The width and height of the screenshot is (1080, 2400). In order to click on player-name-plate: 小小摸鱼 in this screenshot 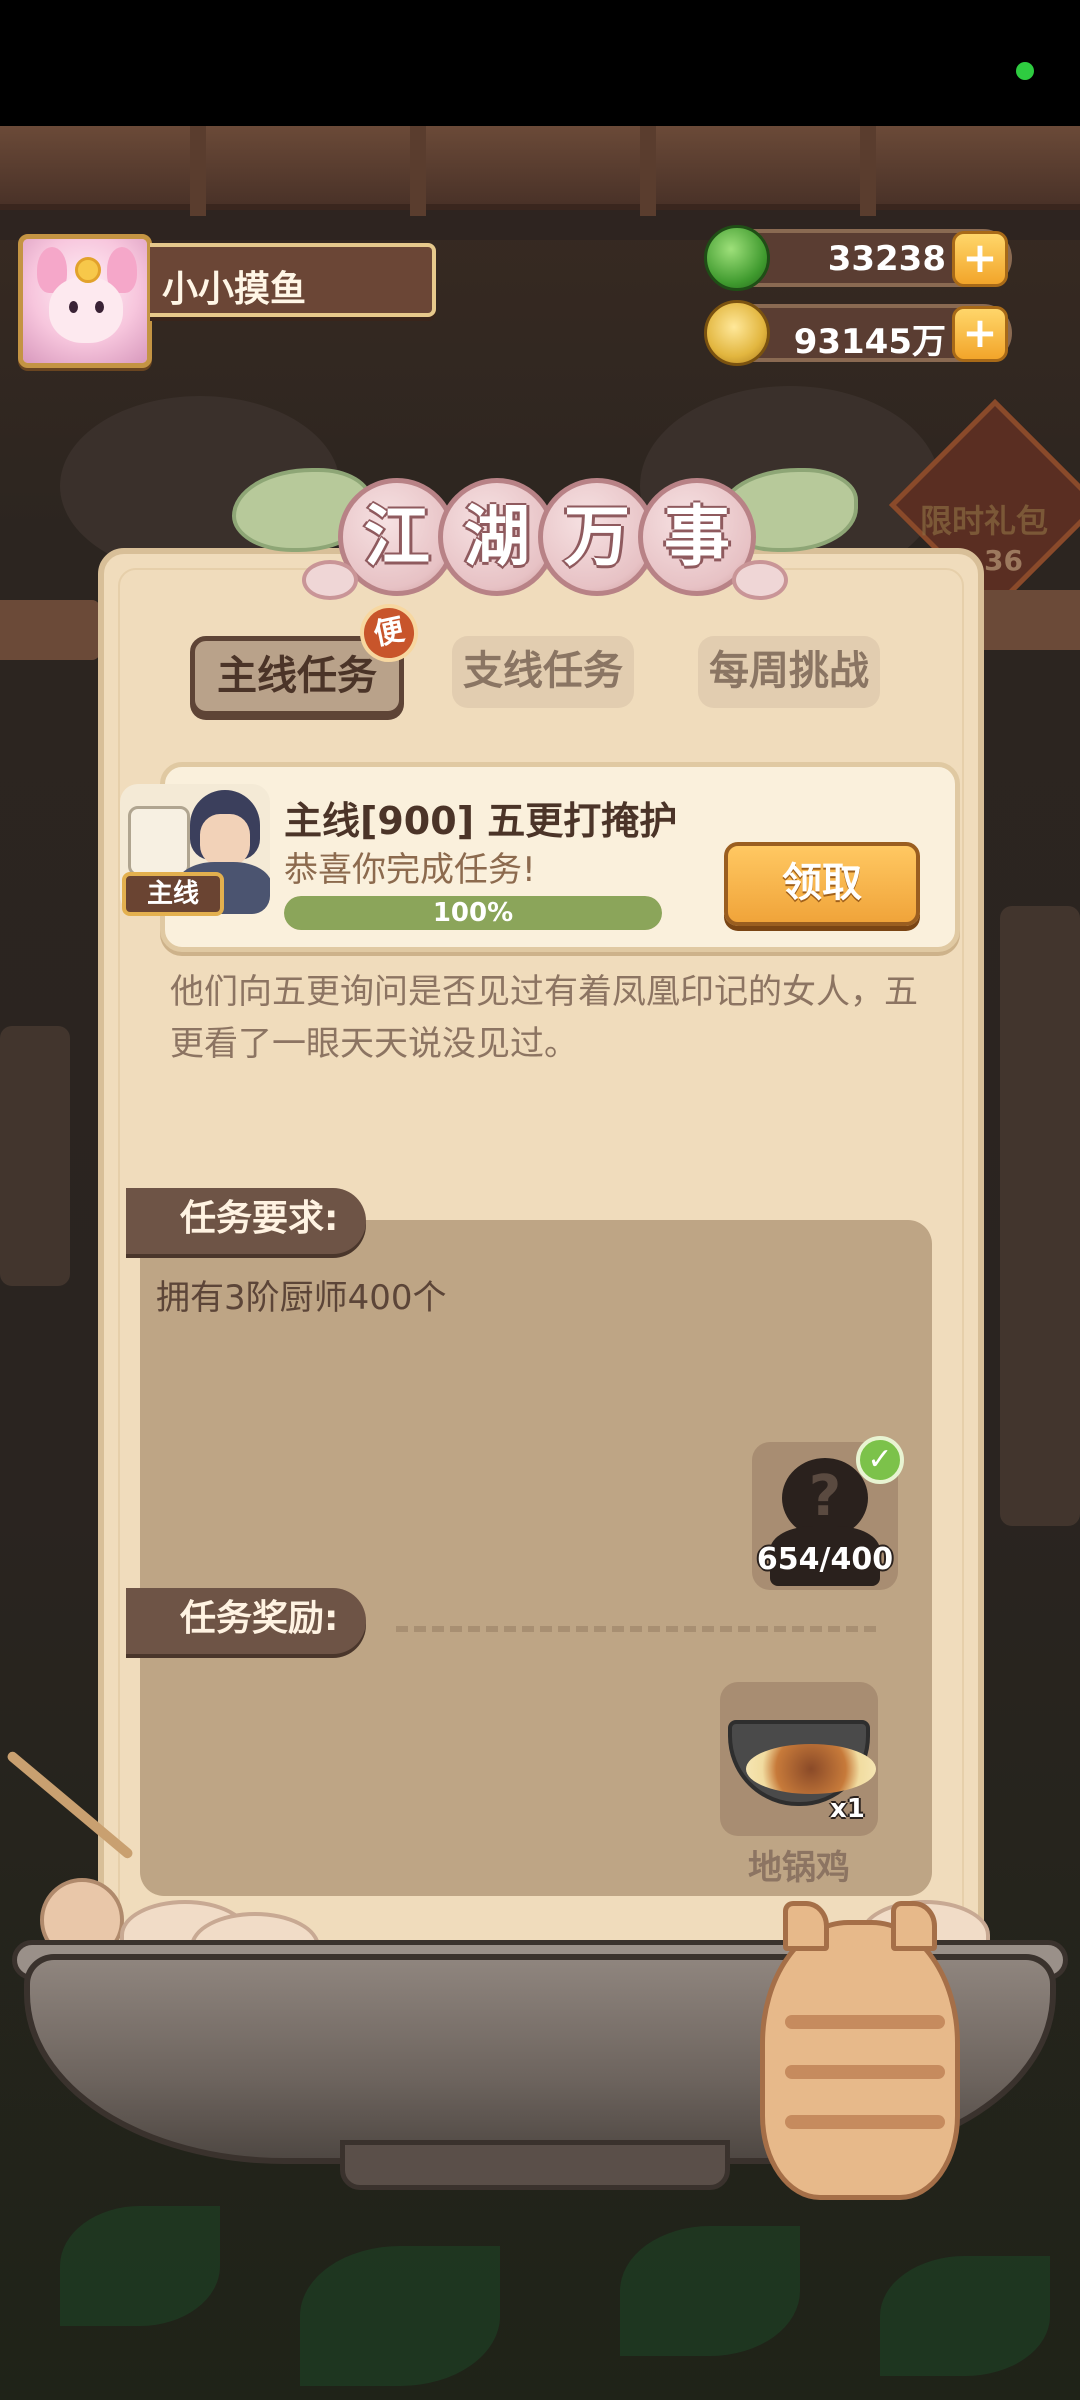, I will do `click(293, 280)`.